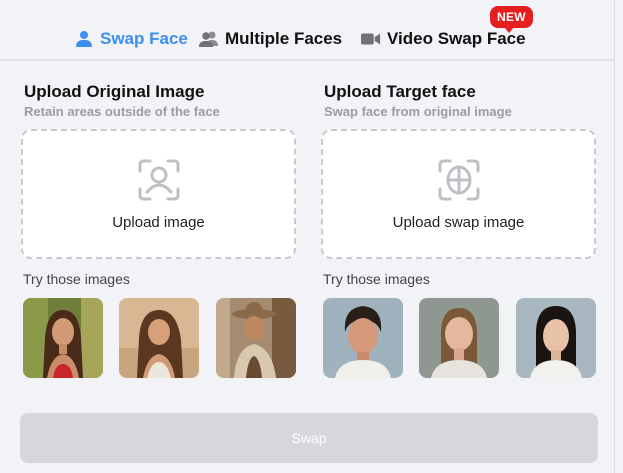  Describe the element at coordinates (76, 279) in the screenshot. I see `original-try-label: Try those images` at that location.